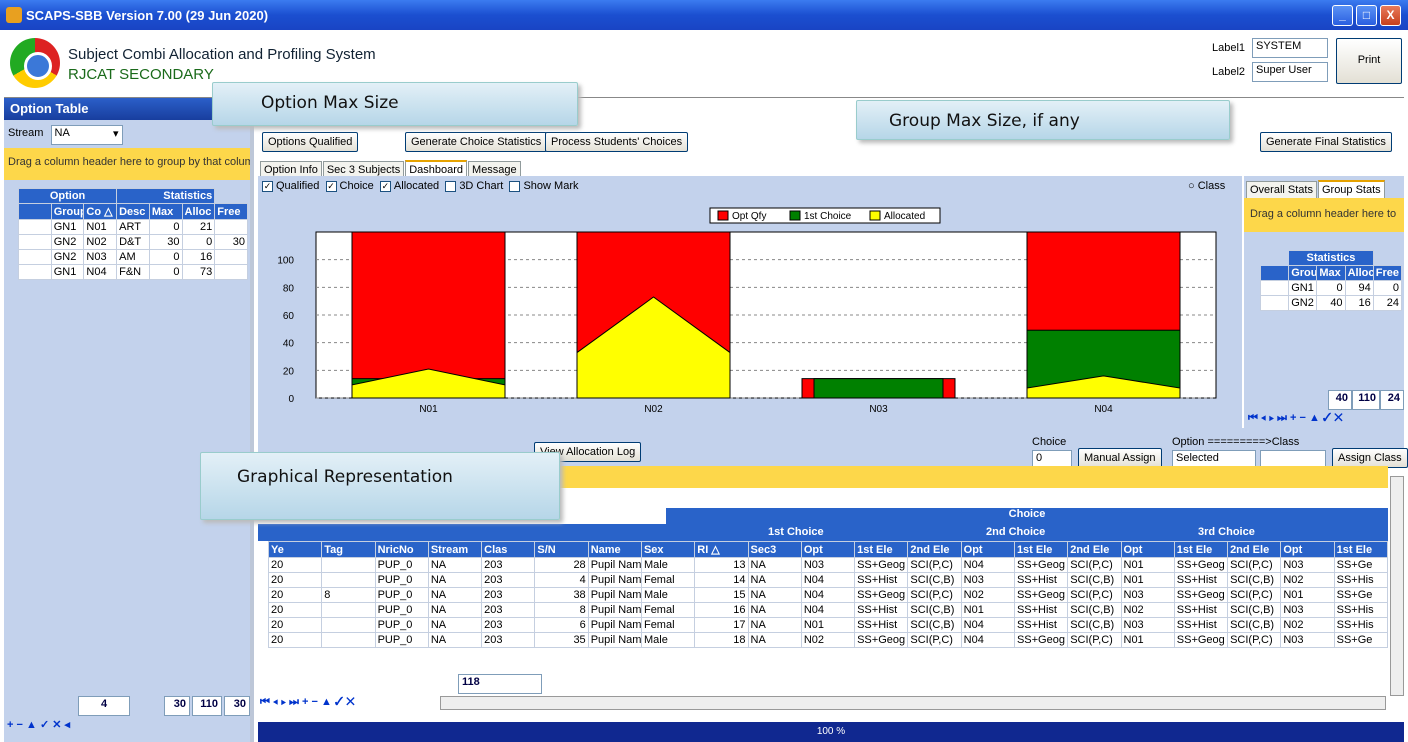 The height and width of the screenshot is (742, 1408). What do you see at coordinates (455, 610) in the screenshot?
I see `table-cell: NA` at bounding box center [455, 610].